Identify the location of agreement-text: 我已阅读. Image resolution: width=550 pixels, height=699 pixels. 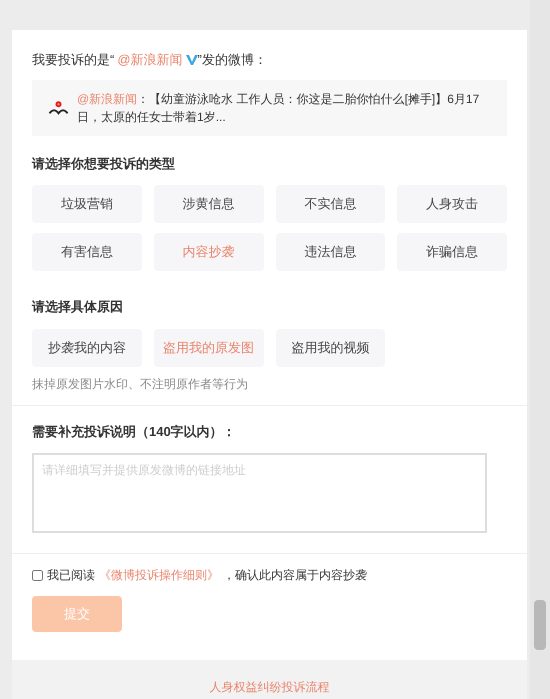
(71, 575).